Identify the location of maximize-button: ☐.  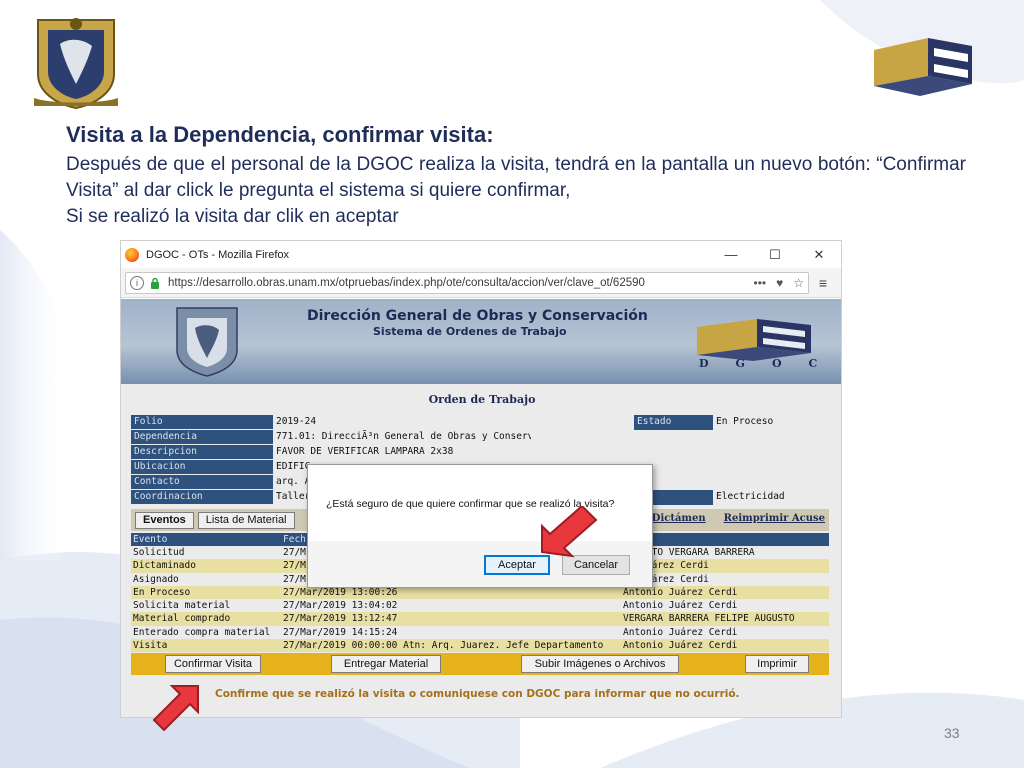
(775, 254).